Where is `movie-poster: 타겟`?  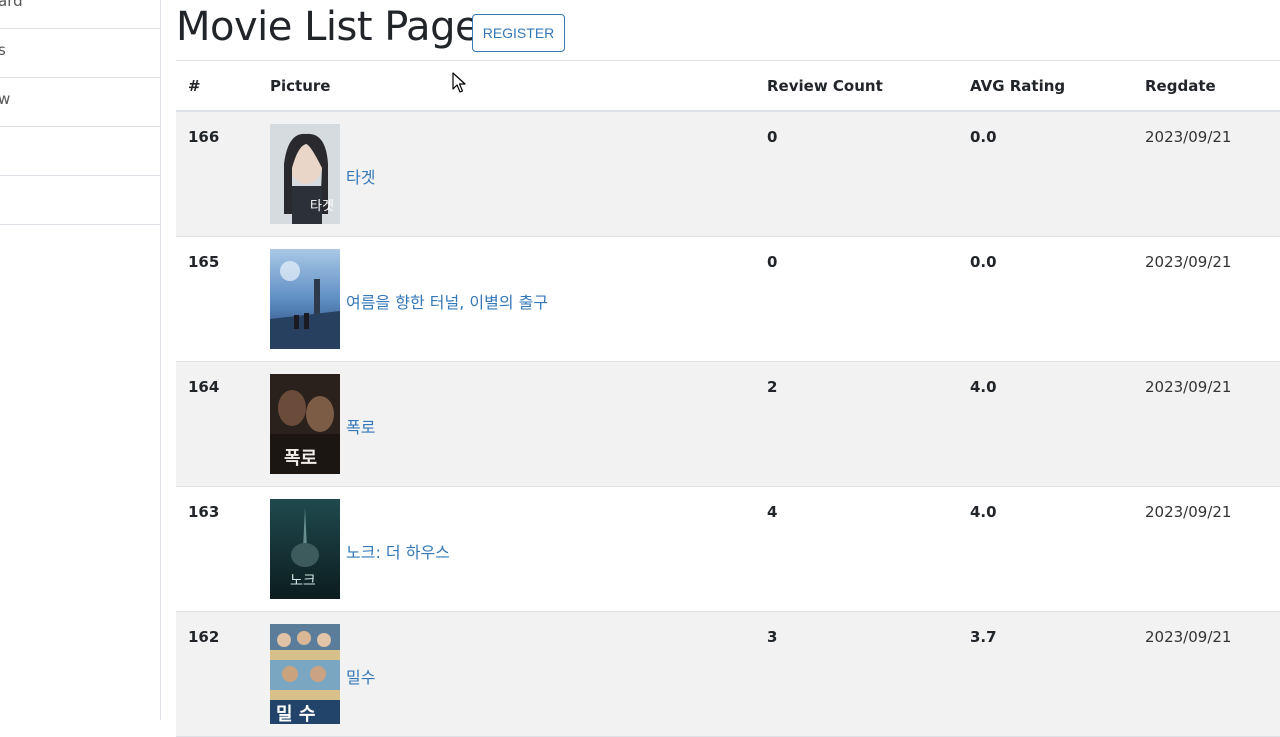 movie-poster: 타겟 is located at coordinates (305, 174).